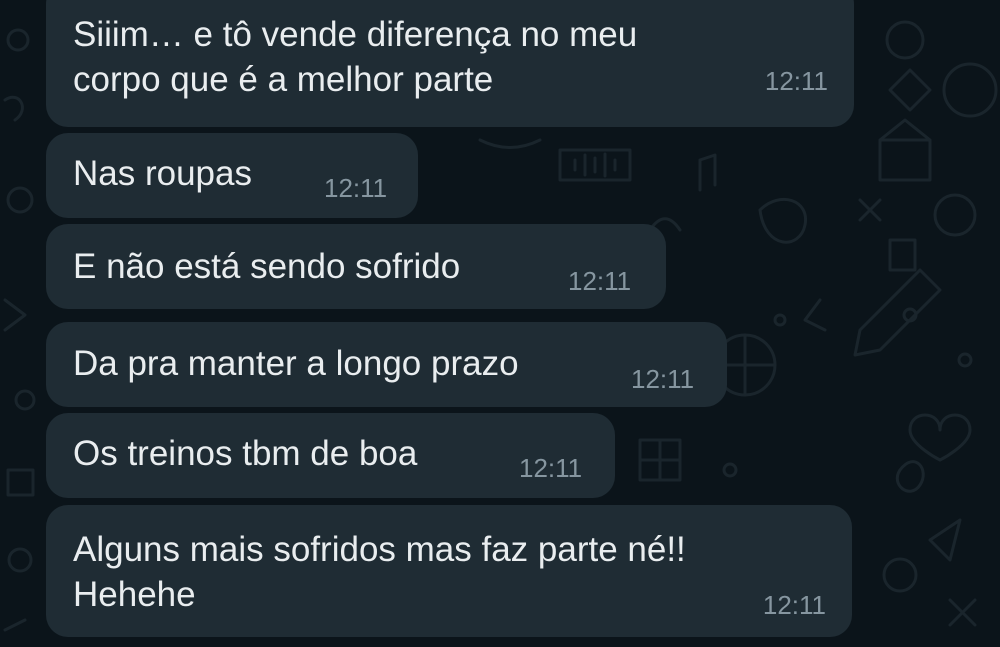 Image resolution: width=1000 pixels, height=647 pixels. Describe the element at coordinates (245, 453) in the screenshot. I see `message-text: Os treinos tbm de boa` at that location.